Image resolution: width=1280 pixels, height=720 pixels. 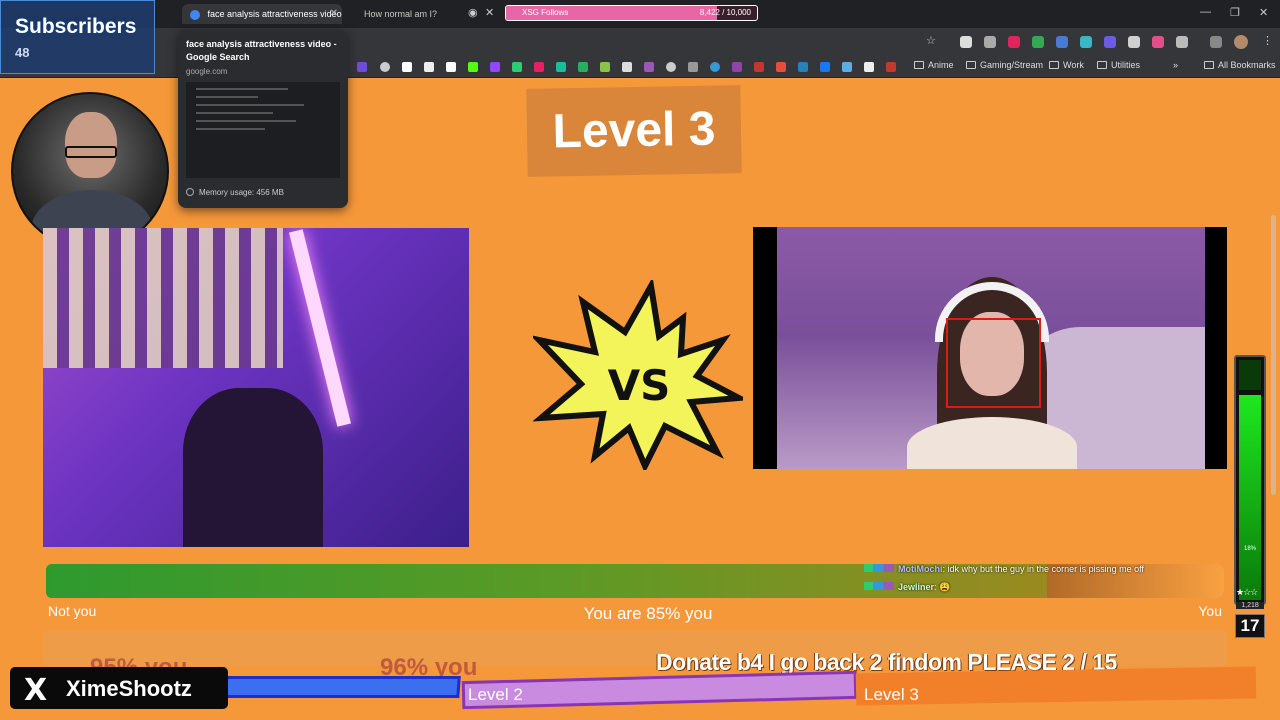 What do you see at coordinates (473, 12) in the screenshot?
I see `record-icon: ◉` at bounding box center [473, 12].